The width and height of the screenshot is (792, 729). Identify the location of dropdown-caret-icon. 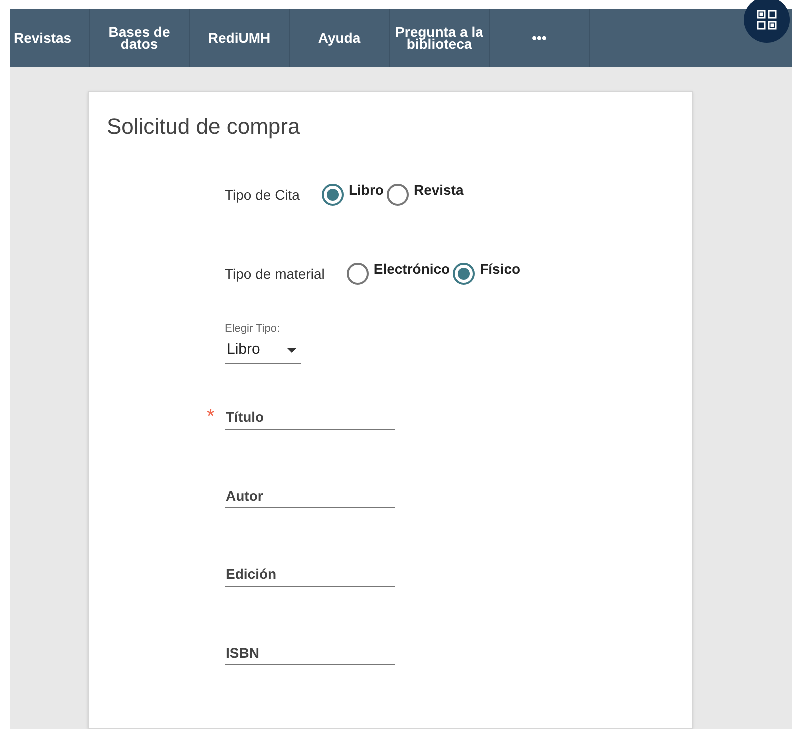
(292, 350).